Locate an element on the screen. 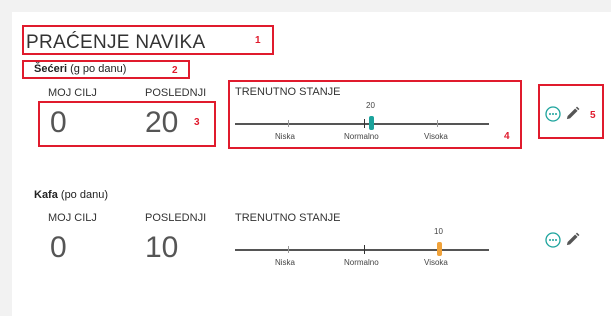  goal-value: 0 is located at coordinates (58, 247).